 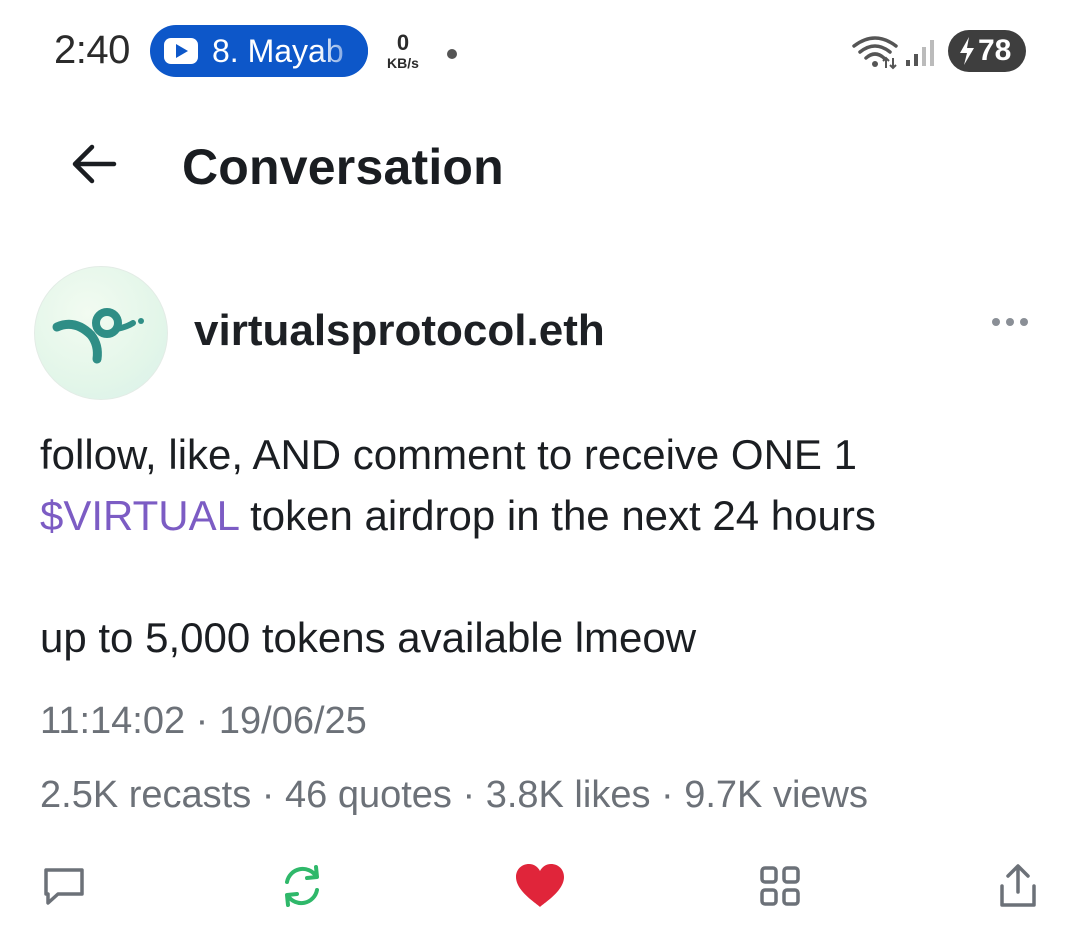 I want to click on apps-button, so click(x=780, y=886).